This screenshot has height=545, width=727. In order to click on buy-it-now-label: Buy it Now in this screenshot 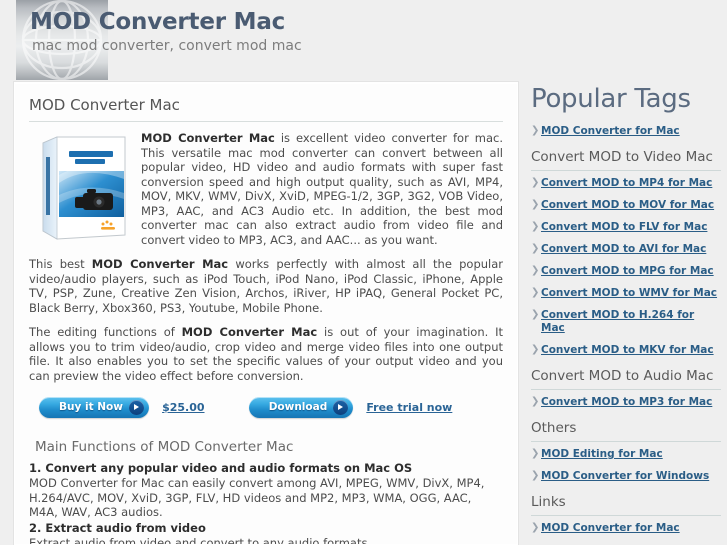, I will do `click(91, 407)`.